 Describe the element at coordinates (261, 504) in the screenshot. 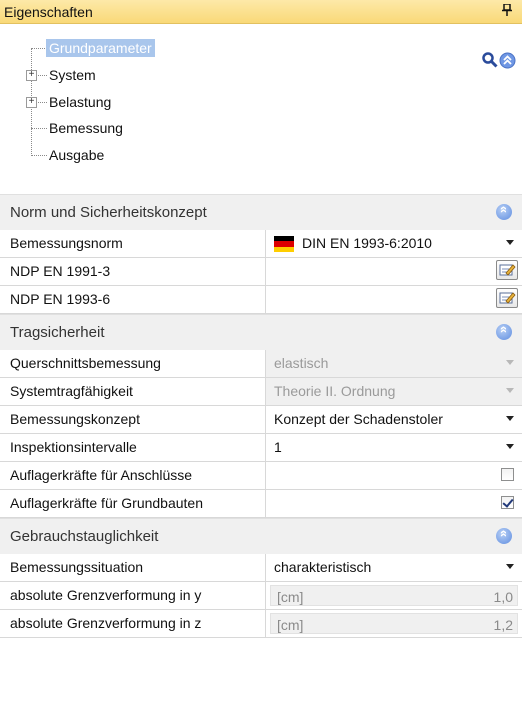

I see `property-row-auflager-grundbauten: Auflagerkräfte für Grundbauten` at that location.